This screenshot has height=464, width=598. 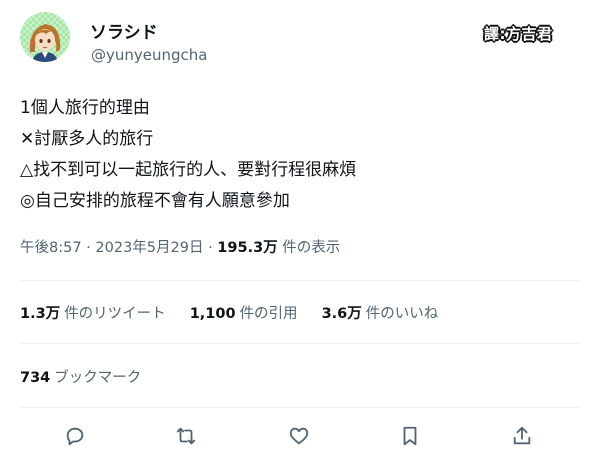 I want to click on quotes-stat: 1,100 件の引用, so click(x=244, y=312).